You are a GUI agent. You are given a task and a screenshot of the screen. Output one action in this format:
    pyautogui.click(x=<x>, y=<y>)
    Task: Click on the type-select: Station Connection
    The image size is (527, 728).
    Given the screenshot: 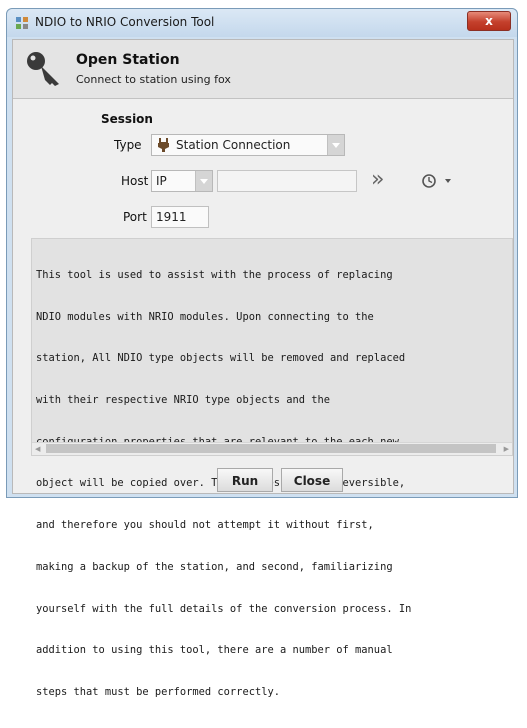 What is the action you would take?
    pyautogui.click(x=248, y=145)
    